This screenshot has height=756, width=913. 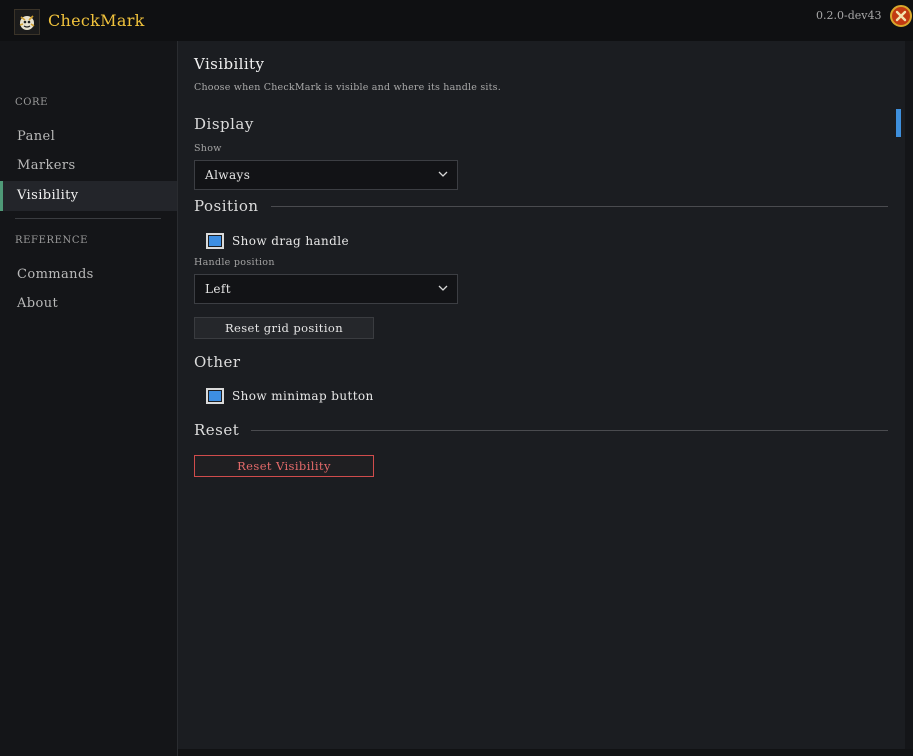 What do you see at coordinates (326, 289) in the screenshot?
I see `handle-position-dropdown: Left` at bounding box center [326, 289].